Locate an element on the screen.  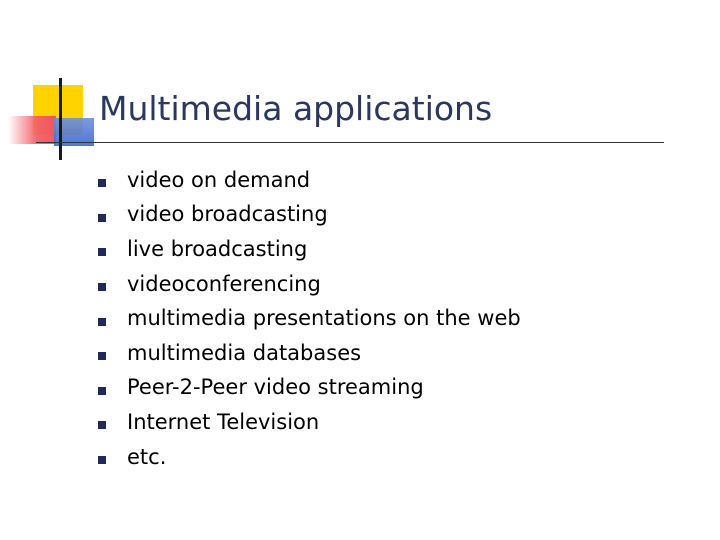
bullet-text: videoconferencing is located at coordinates (224, 283).